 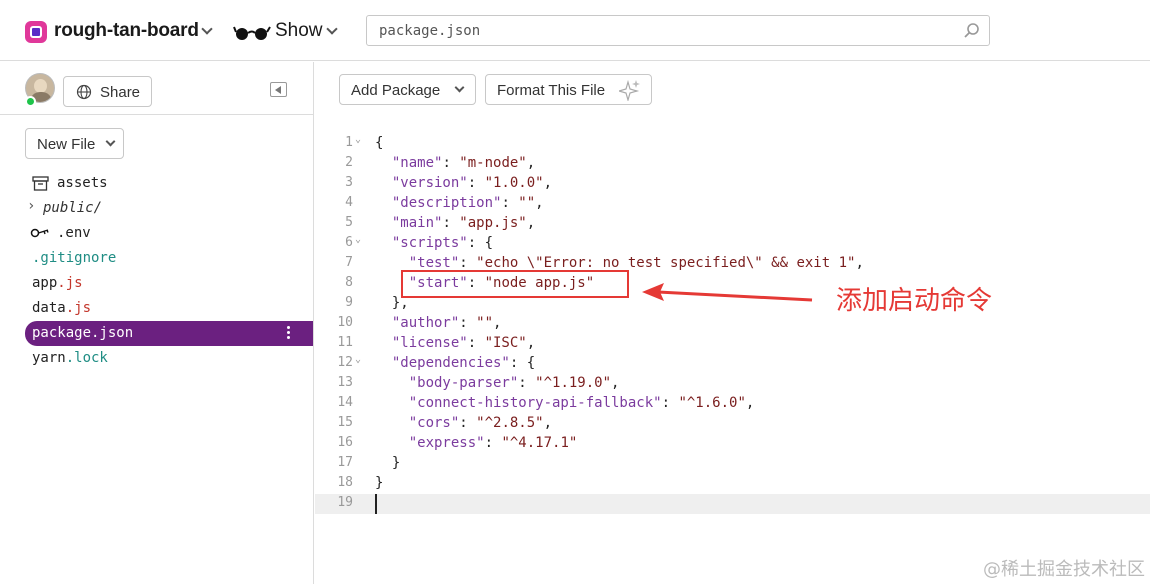 I want to click on add-package-label: Add Package, so click(x=396, y=90).